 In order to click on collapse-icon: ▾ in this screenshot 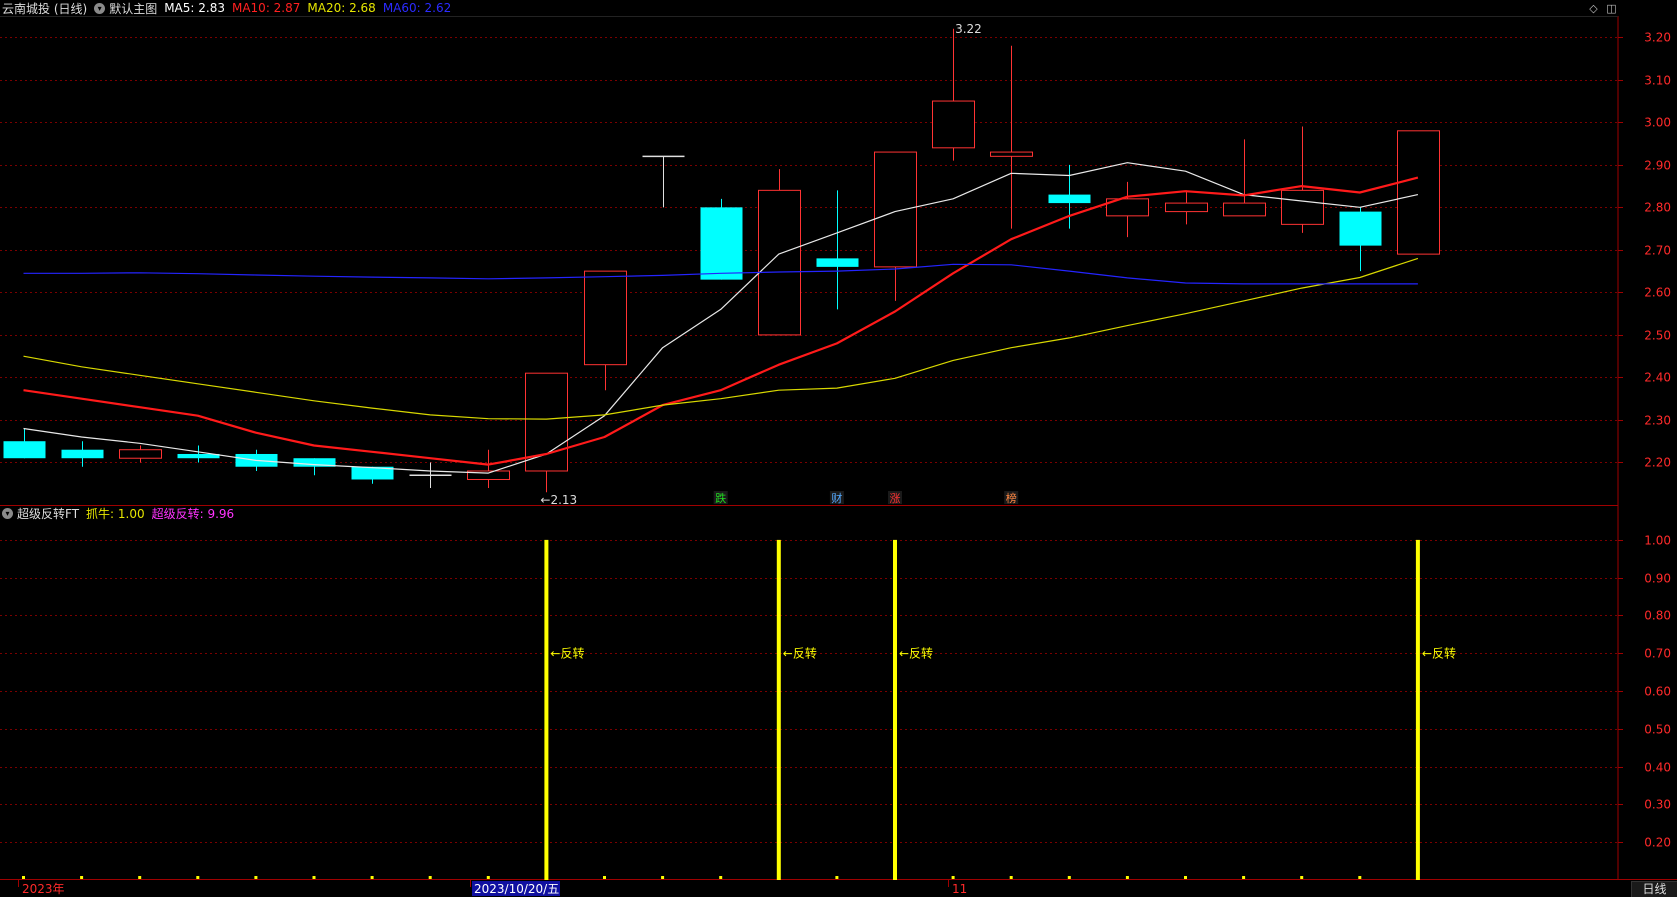, I will do `click(7, 513)`.